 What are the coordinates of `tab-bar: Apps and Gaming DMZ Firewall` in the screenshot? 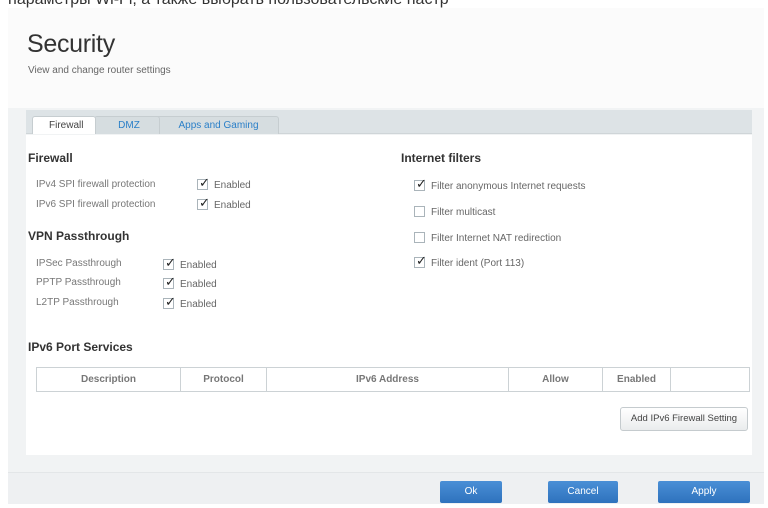 It's located at (389, 122).